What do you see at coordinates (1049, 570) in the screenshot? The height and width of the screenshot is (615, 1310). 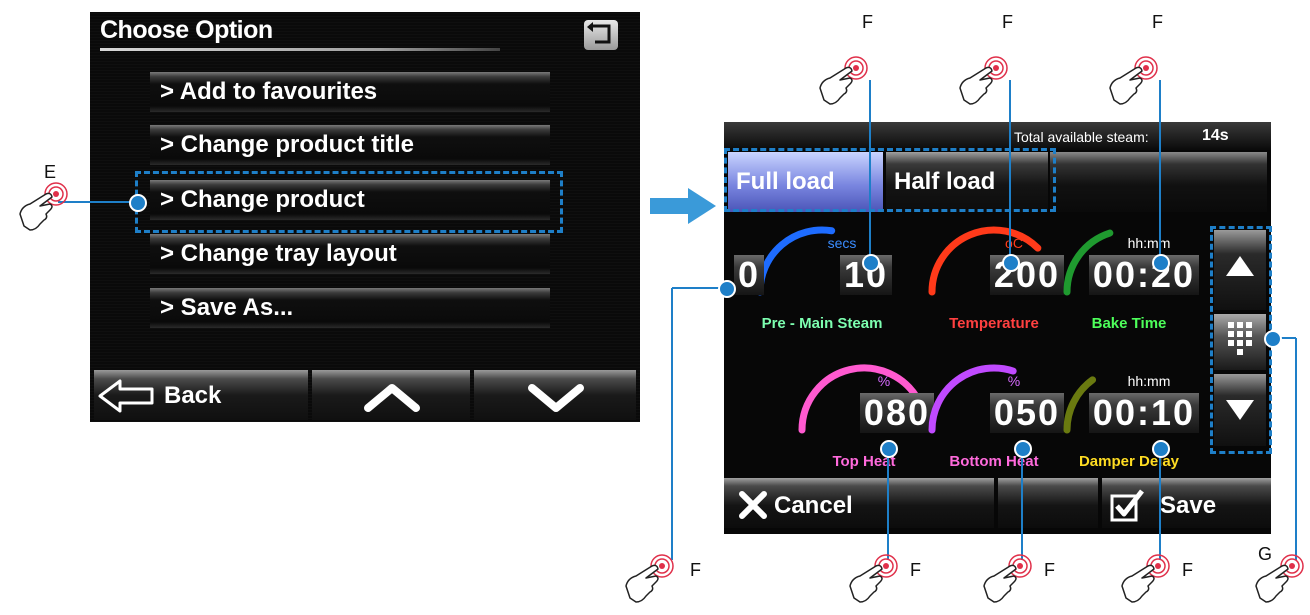 I see `callout-f-bottom-label-2: F` at bounding box center [1049, 570].